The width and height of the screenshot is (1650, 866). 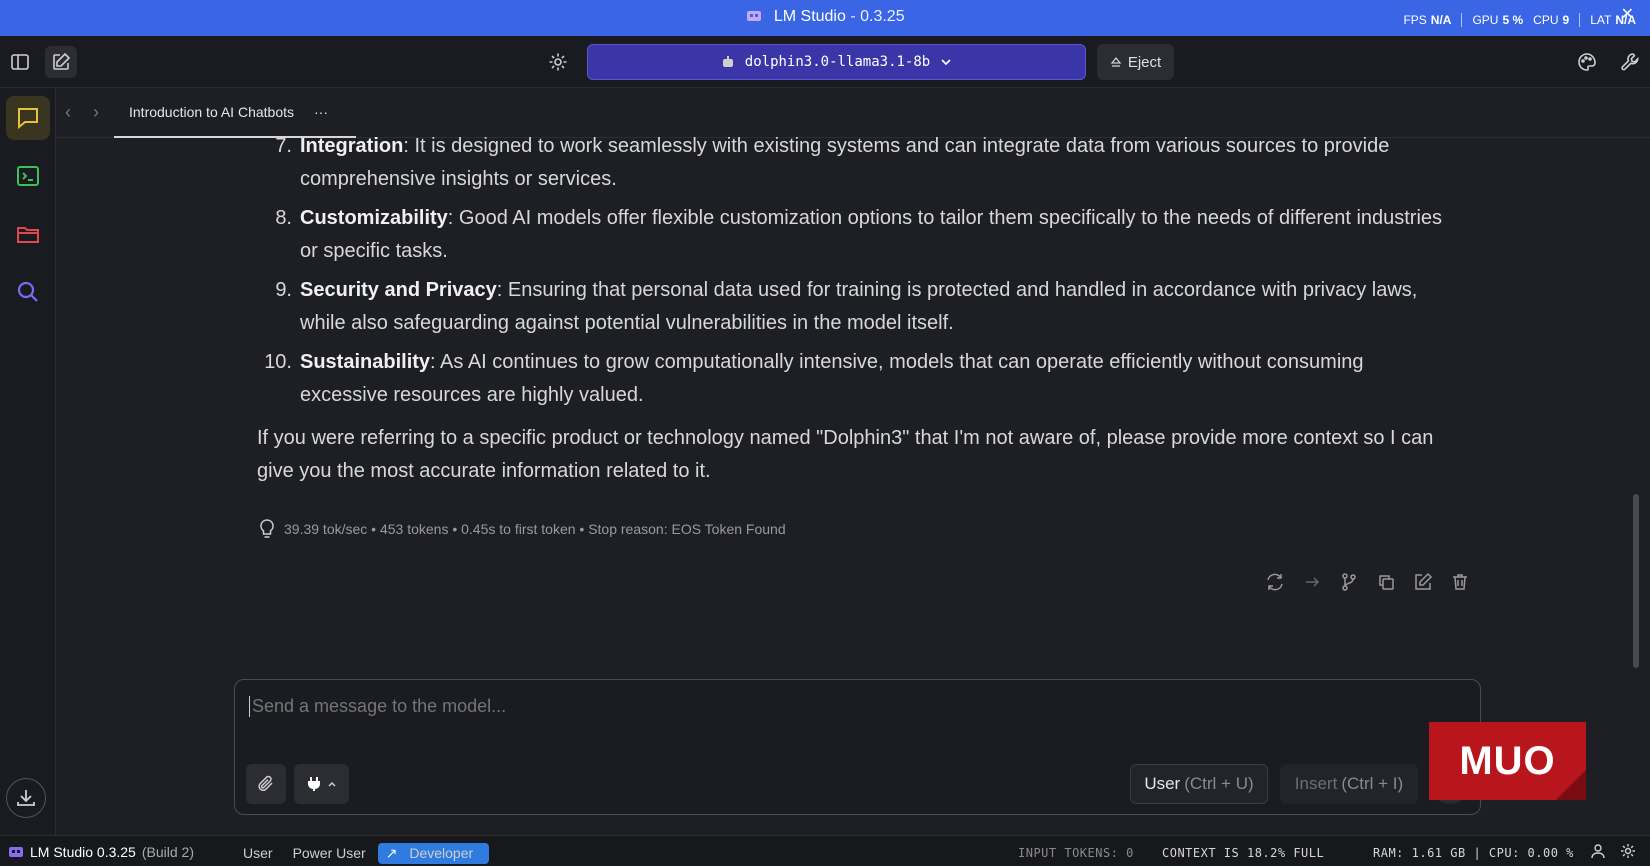 What do you see at coordinates (68, 112) in the screenshot?
I see `back-arrow-icon: ‹` at bounding box center [68, 112].